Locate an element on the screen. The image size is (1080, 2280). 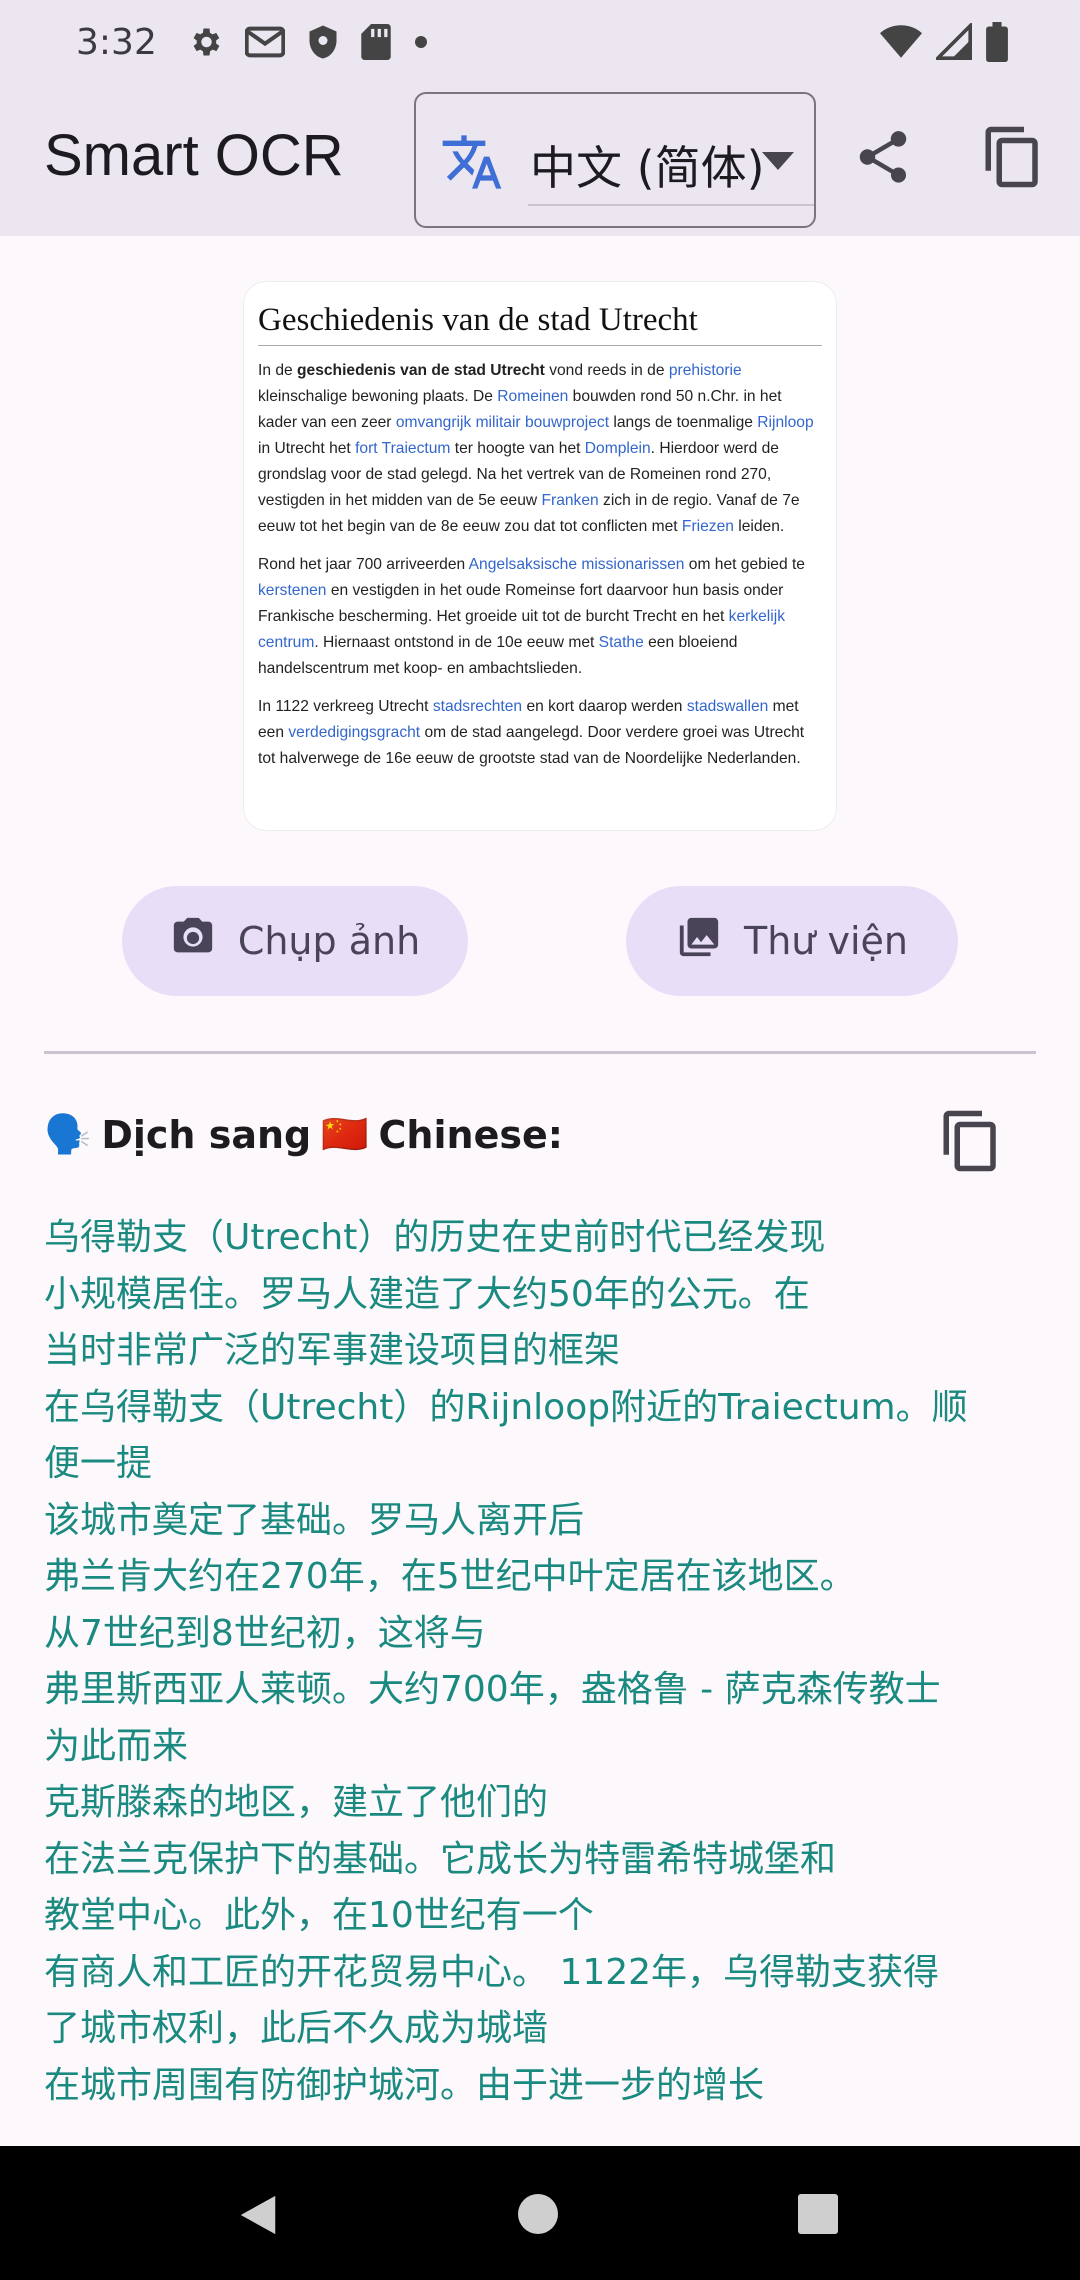
gmail-icon is located at coordinates (264, 42).